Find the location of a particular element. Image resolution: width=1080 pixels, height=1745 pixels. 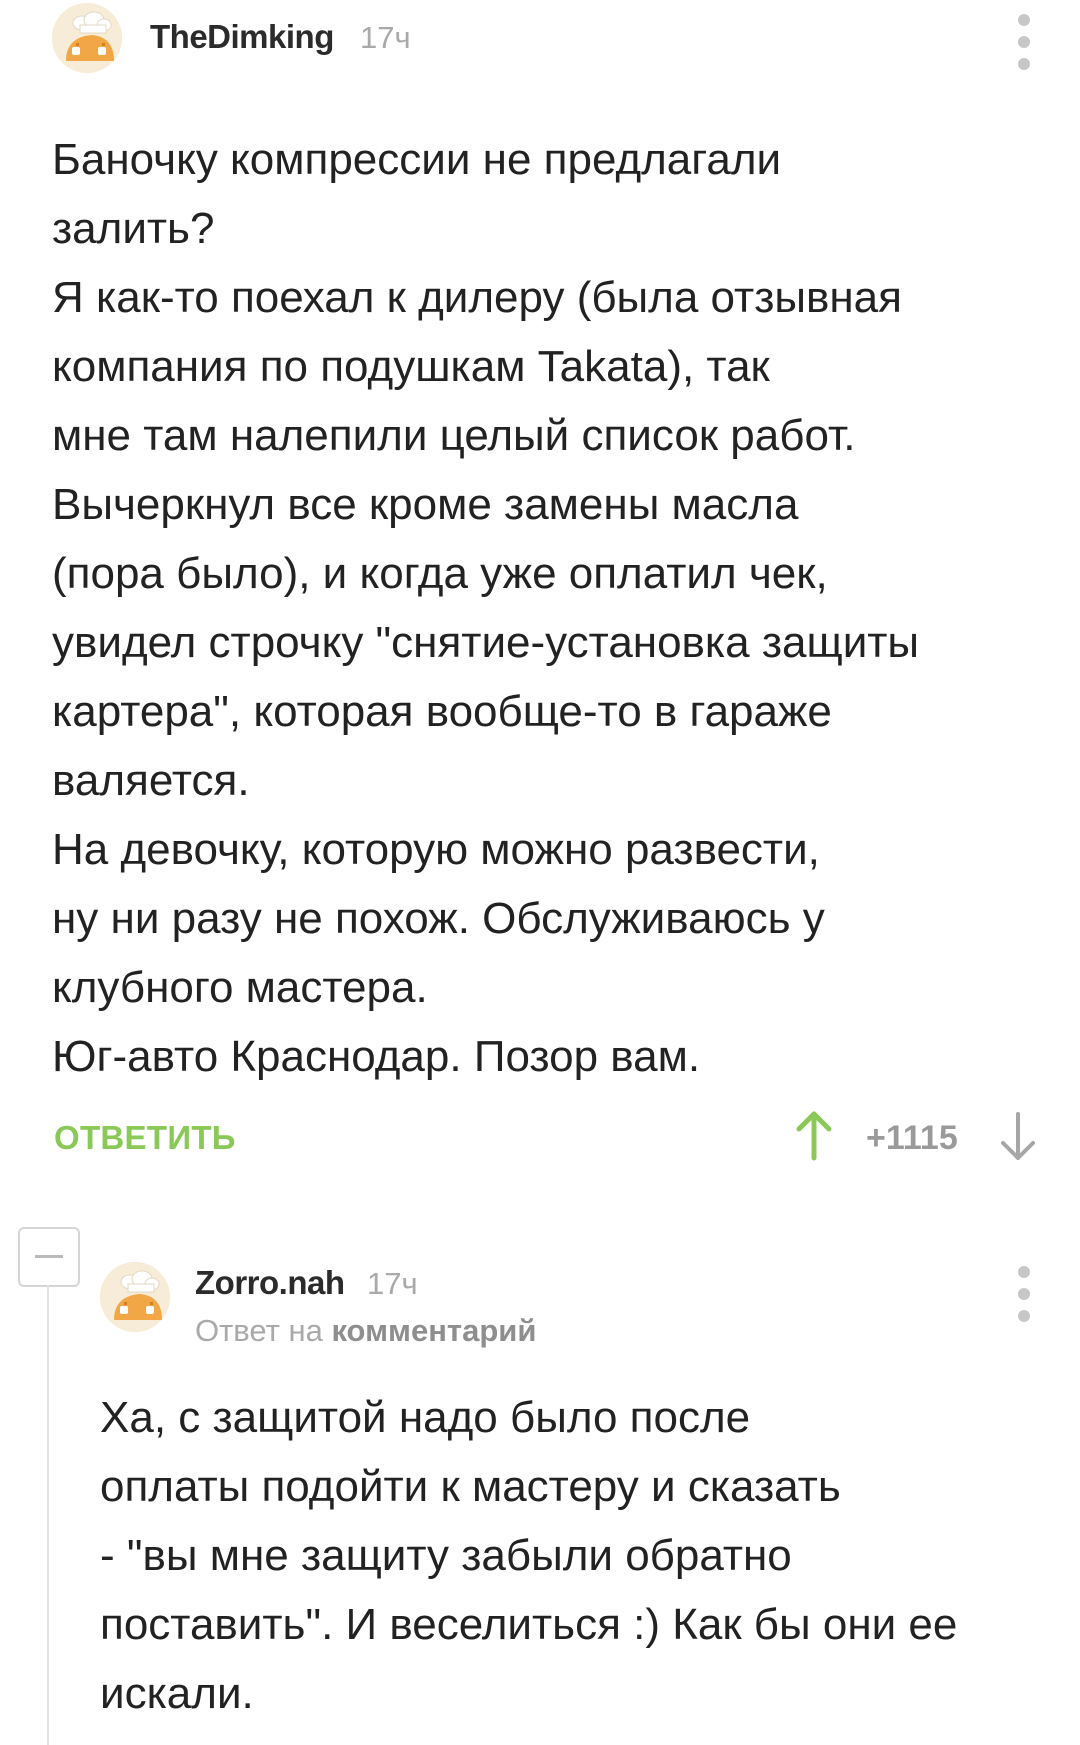

reply-to-link: комментарий is located at coordinates (433, 1330).